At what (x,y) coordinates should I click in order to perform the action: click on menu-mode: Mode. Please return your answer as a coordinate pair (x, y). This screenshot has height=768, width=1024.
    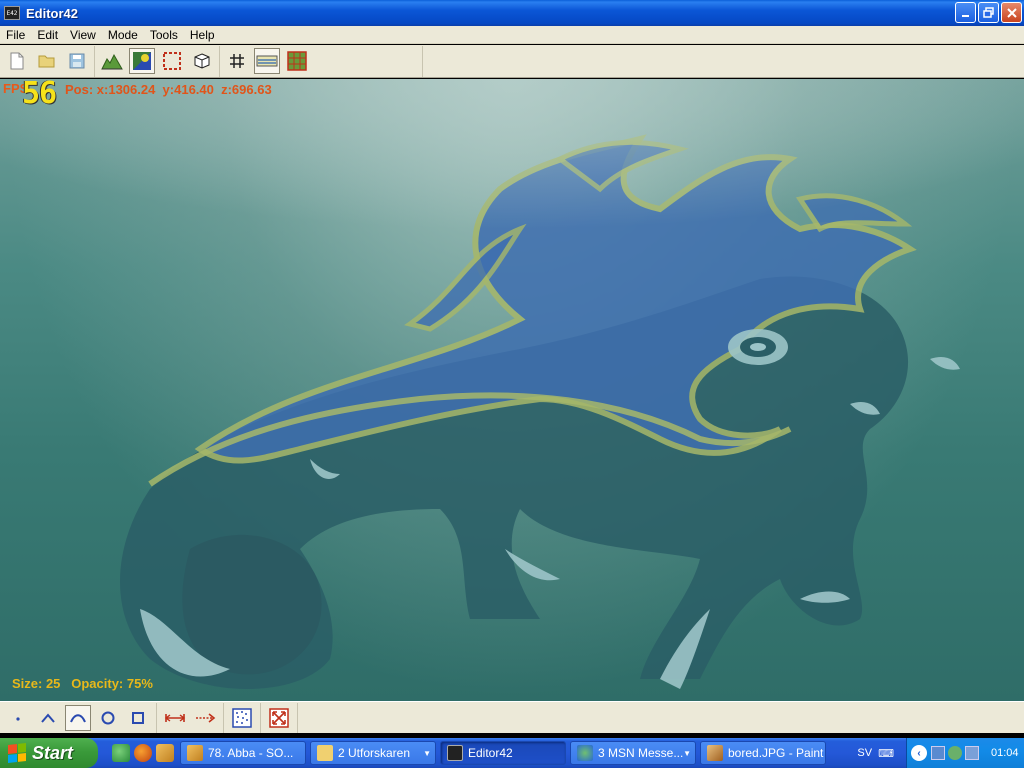
    Looking at the image, I should click on (123, 35).